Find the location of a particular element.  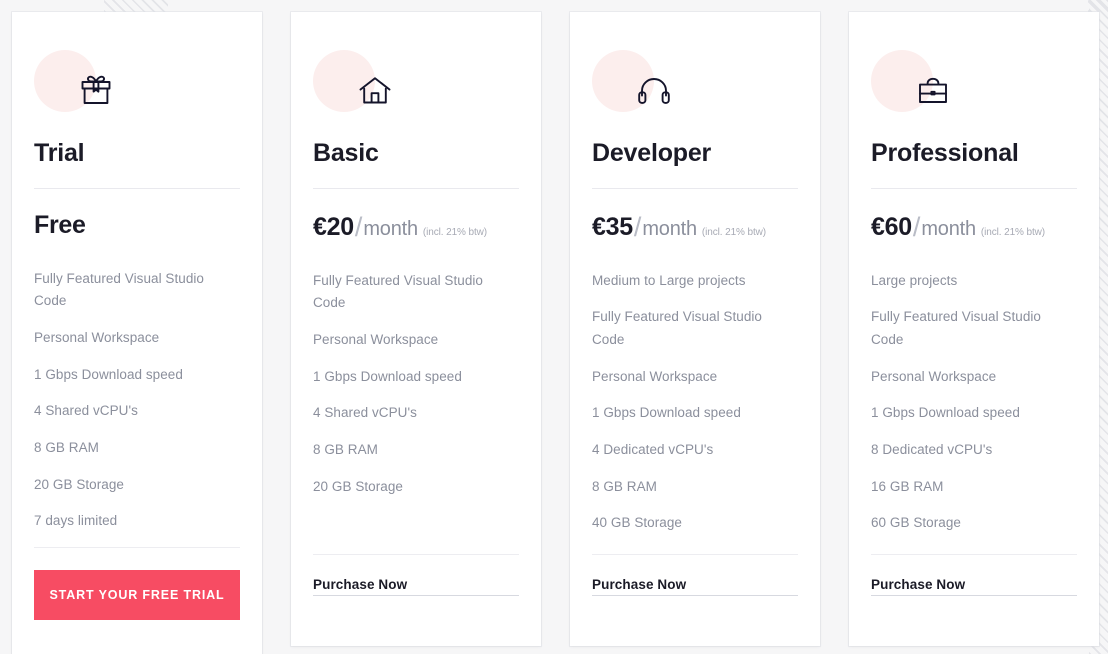

plan-price: €60/month (incl. 21% btw) is located at coordinates (974, 229).